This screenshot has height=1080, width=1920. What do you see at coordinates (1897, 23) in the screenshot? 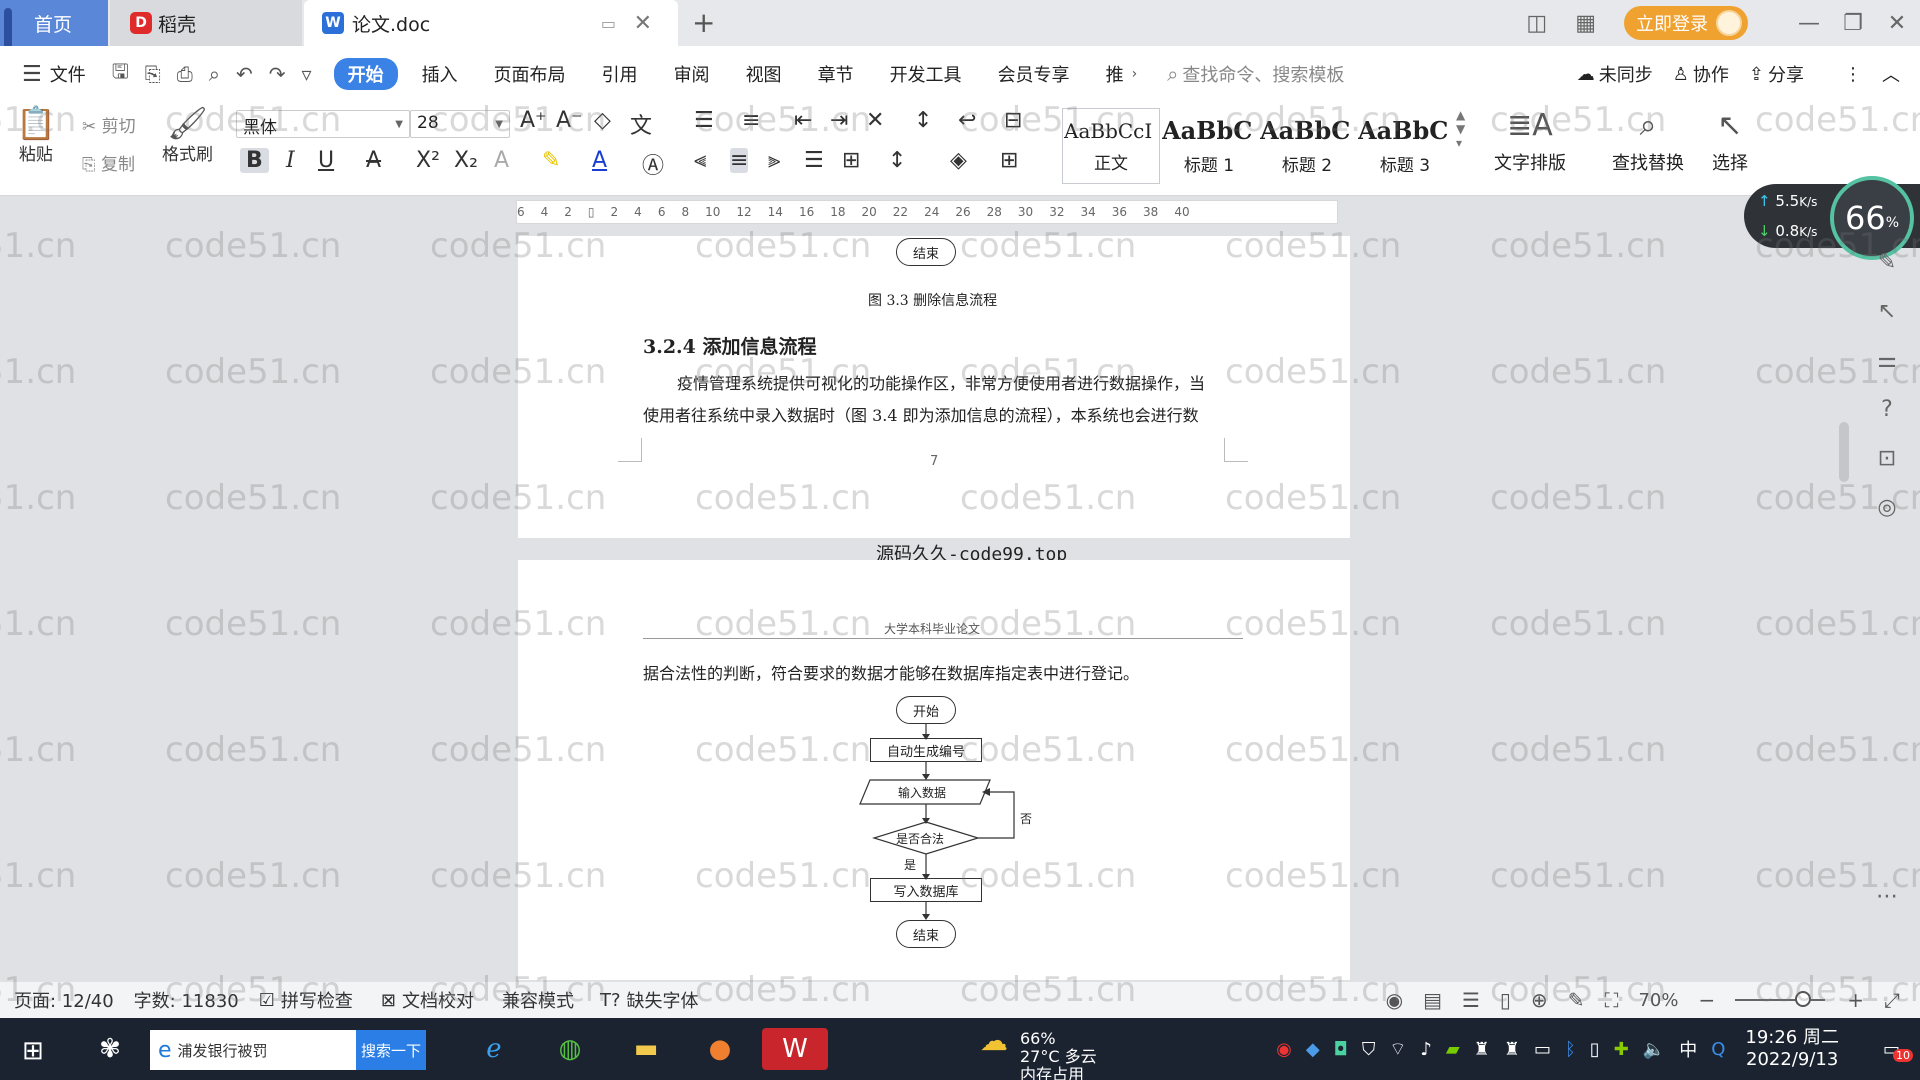
I see `close-window-icon: ✕` at bounding box center [1897, 23].